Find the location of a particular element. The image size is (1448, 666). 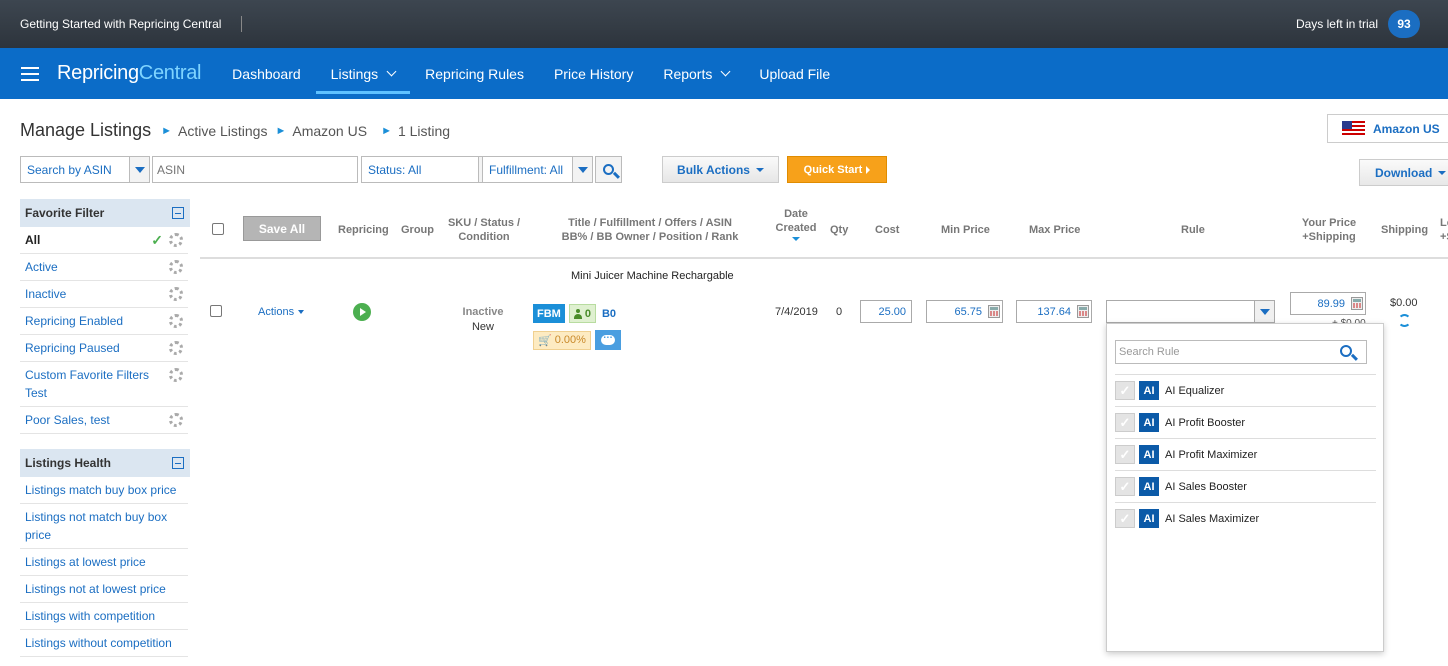

cost-value: 25.00 is located at coordinates (892, 311).